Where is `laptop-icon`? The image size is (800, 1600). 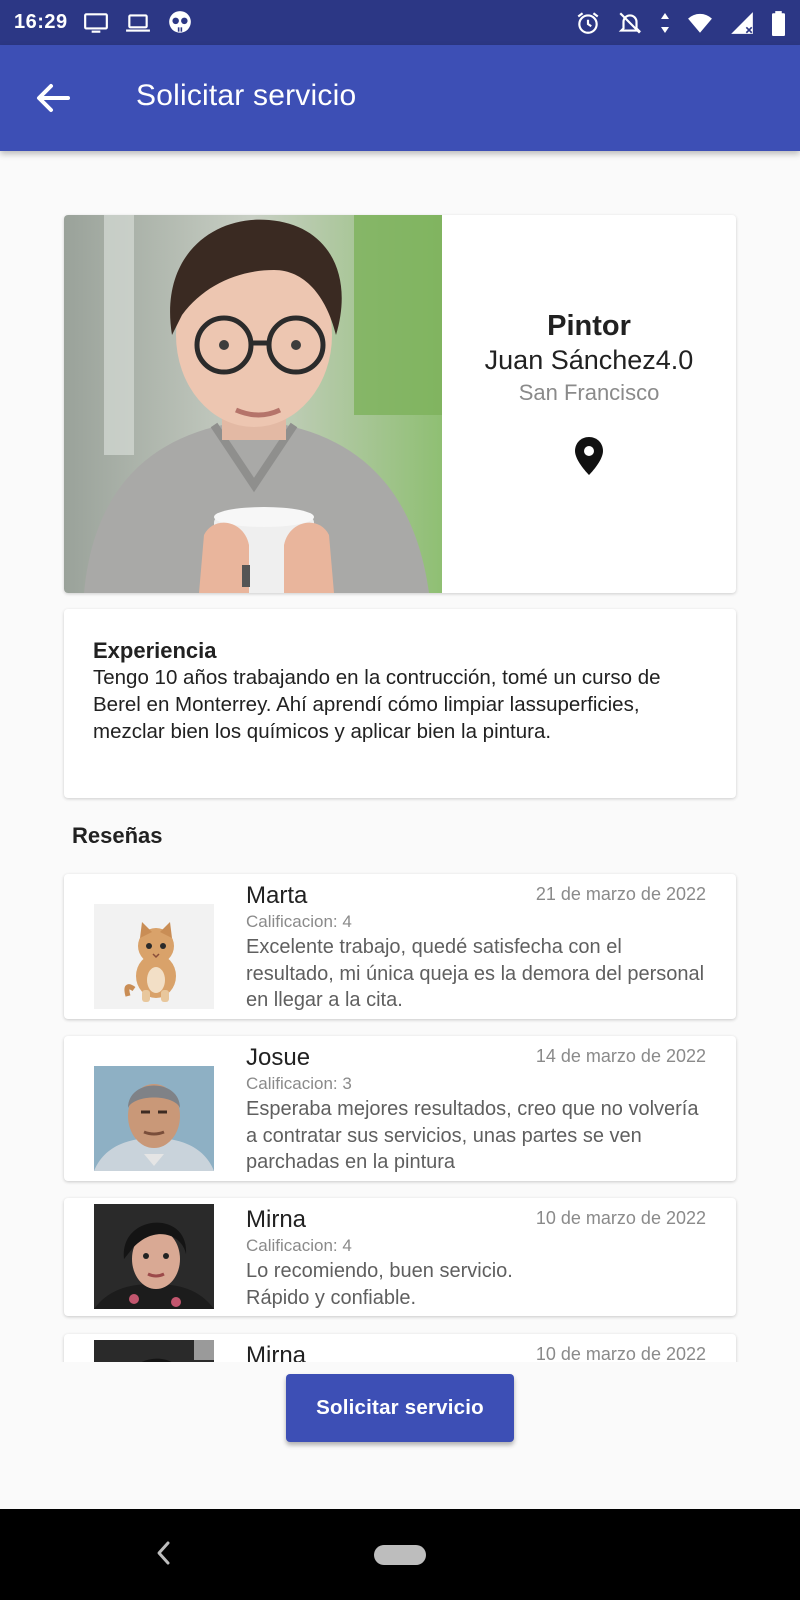
laptop-icon is located at coordinates (138, 23).